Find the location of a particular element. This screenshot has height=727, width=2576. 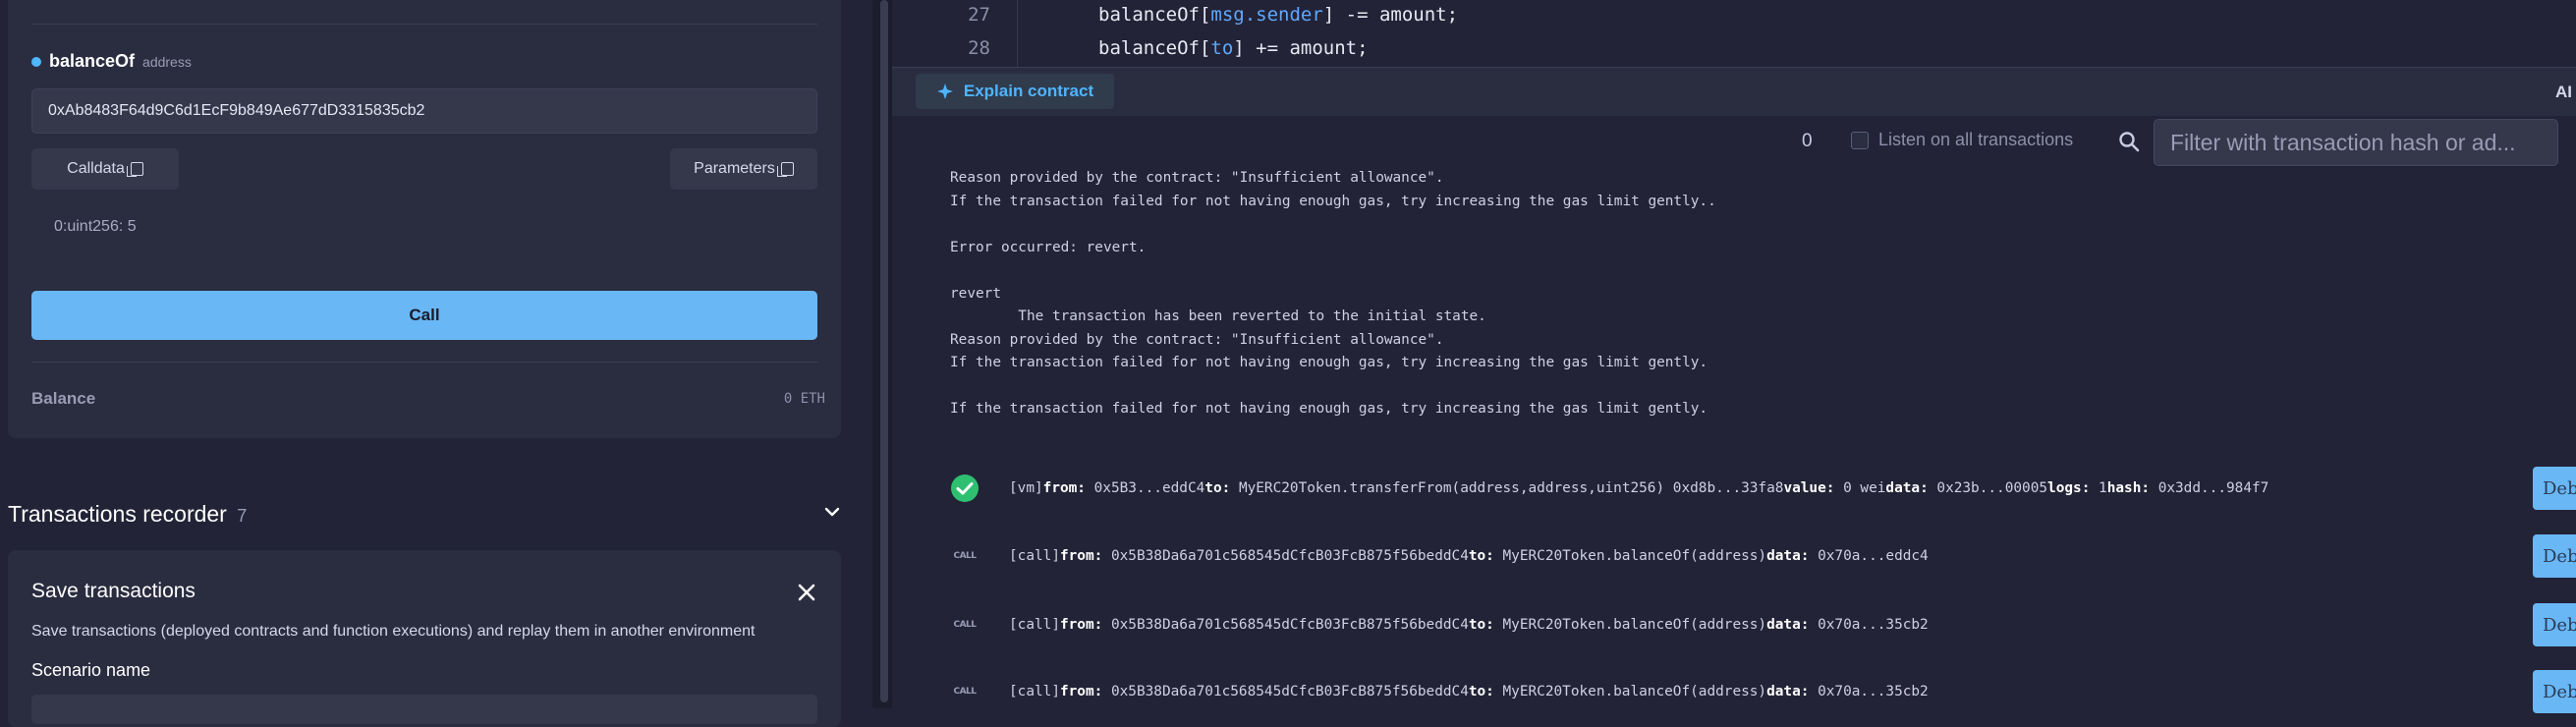

scrollbar is located at coordinates (884, 351).